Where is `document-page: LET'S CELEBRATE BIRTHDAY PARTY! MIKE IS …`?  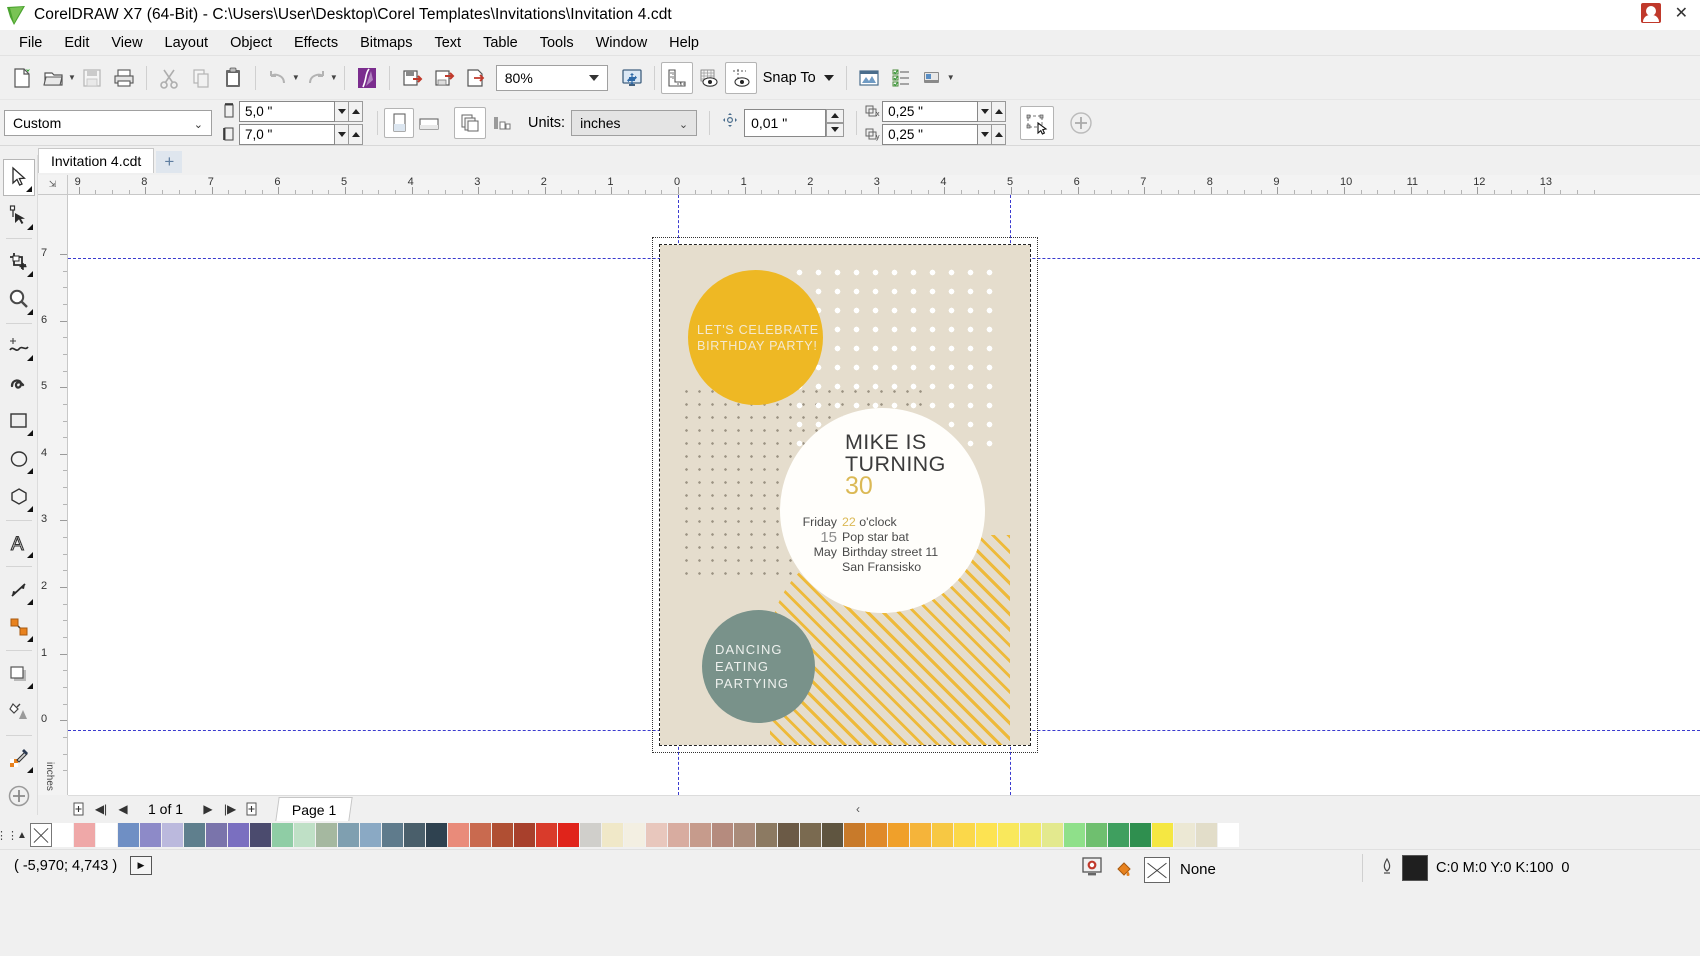
document-page: LET'S CELEBRATE BIRTHDAY PARTY! MIKE IS … is located at coordinates (845, 495).